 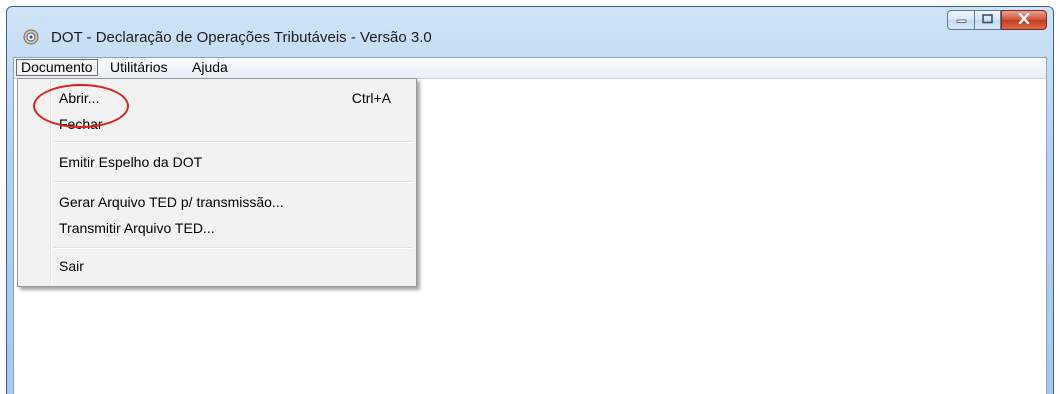 What do you see at coordinates (530, 68) in the screenshot?
I see `menu-bar: Documento Utilitários Ajuda` at bounding box center [530, 68].